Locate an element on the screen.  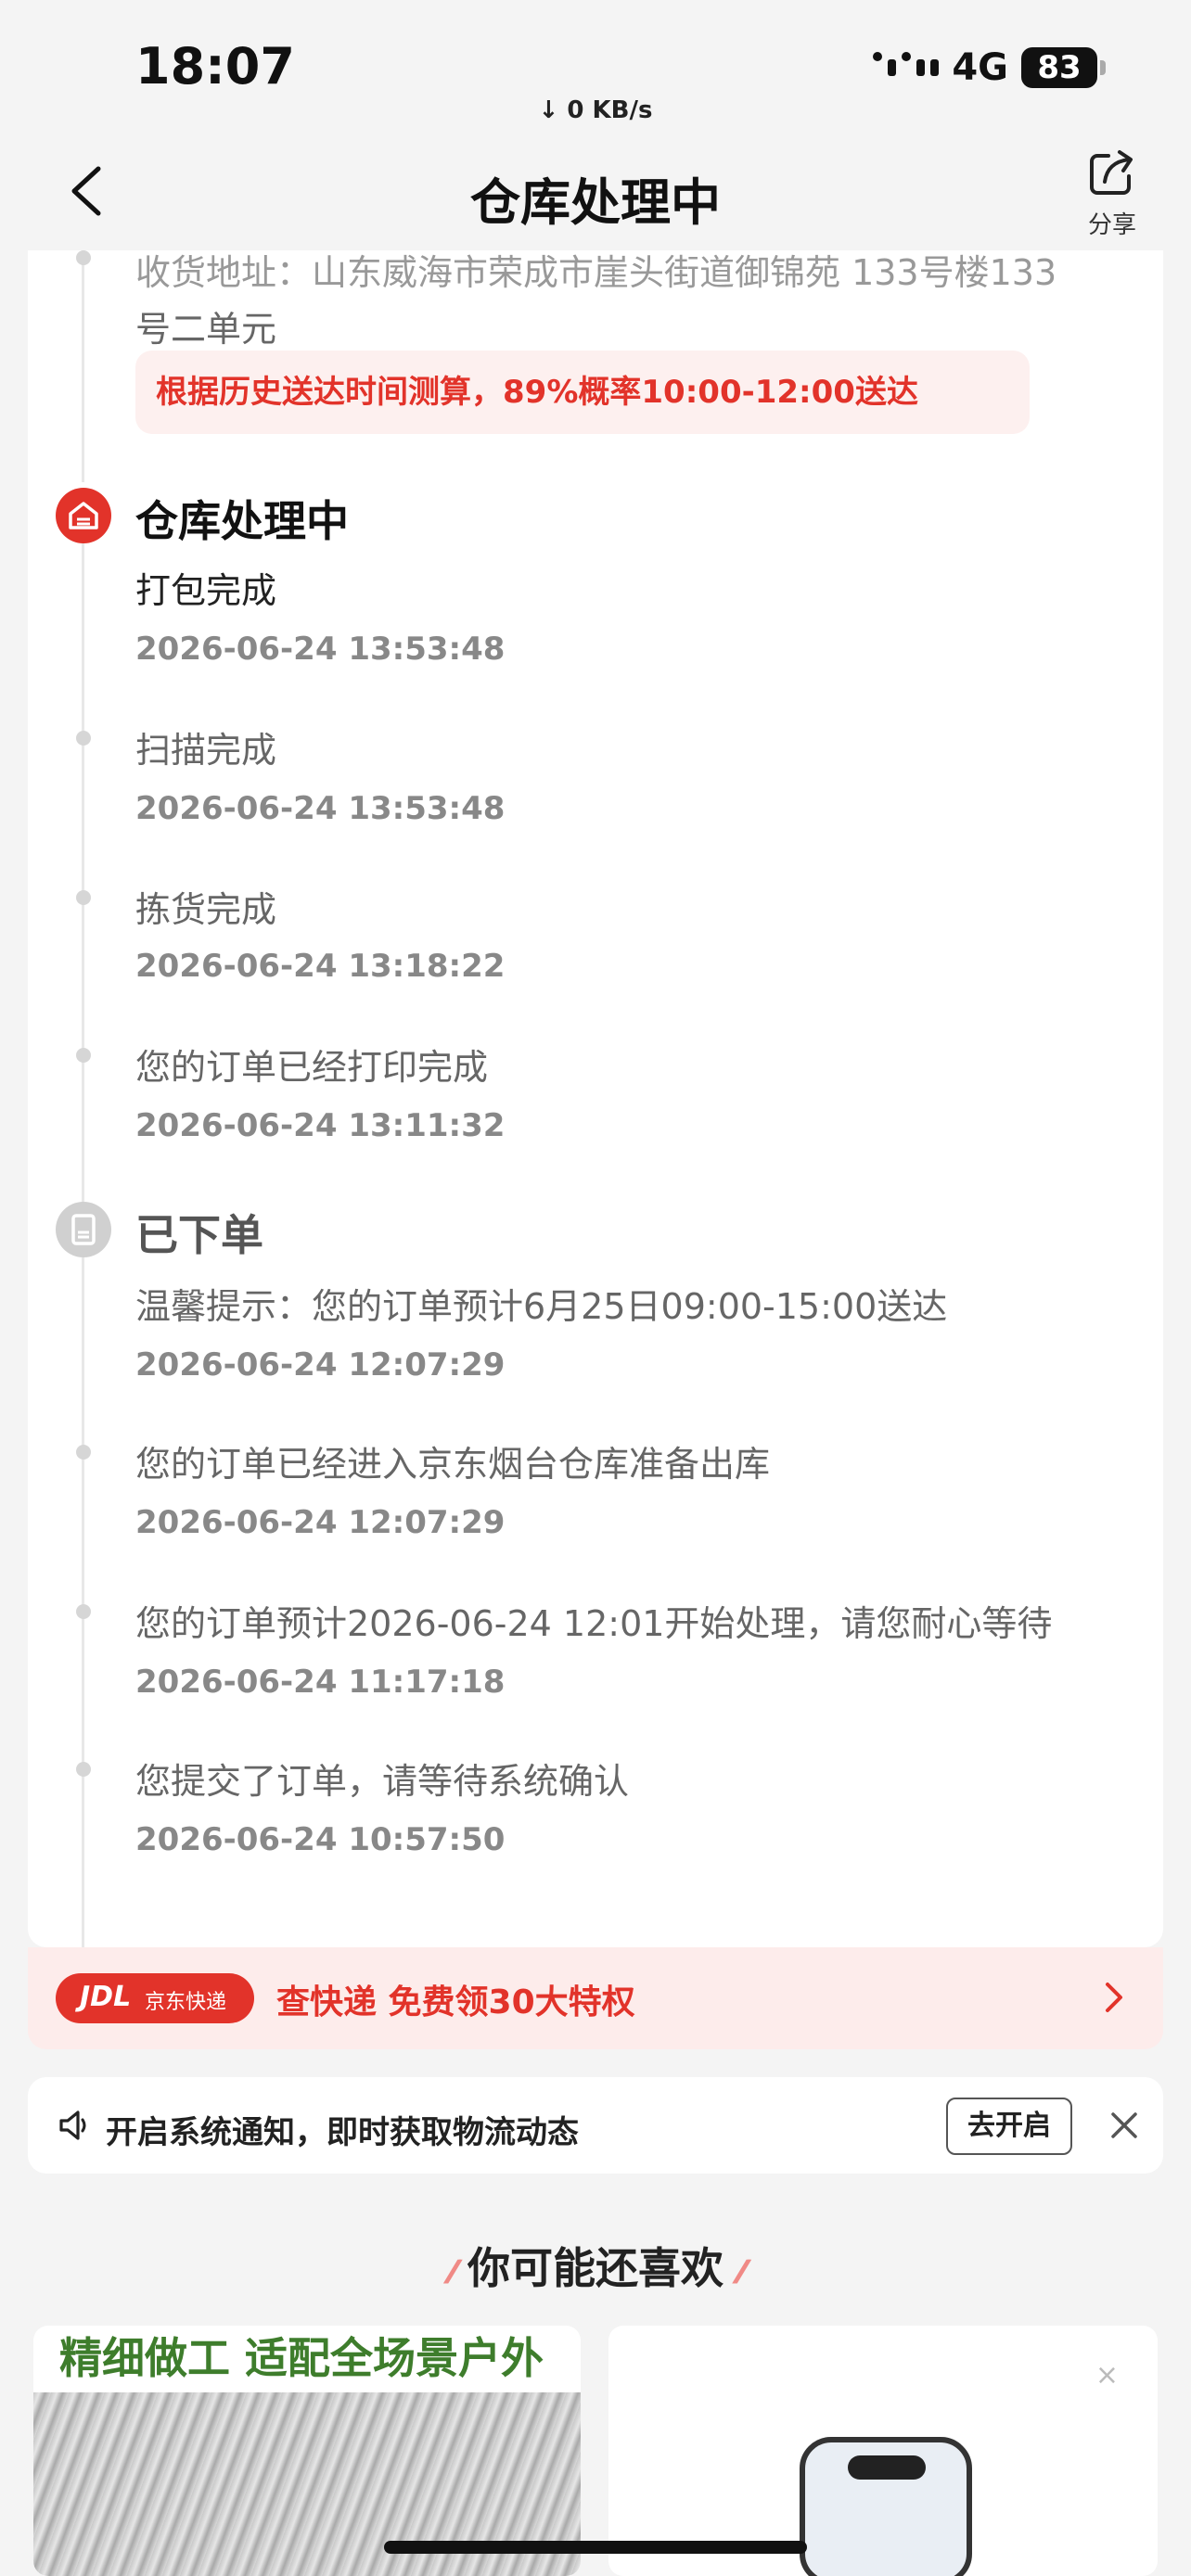
event-text: 您的订单已经进入京东烟台仓库准备出库 is located at coordinates (453, 1464).